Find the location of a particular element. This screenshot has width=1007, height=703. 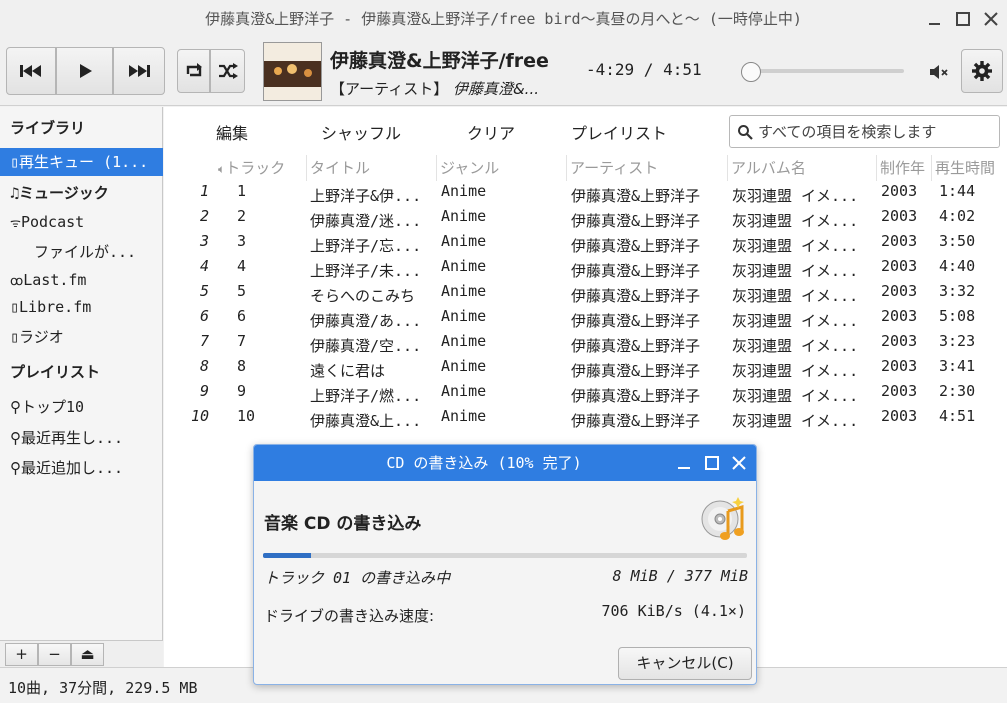

cell-track: 4 is located at coordinates (242, 266).